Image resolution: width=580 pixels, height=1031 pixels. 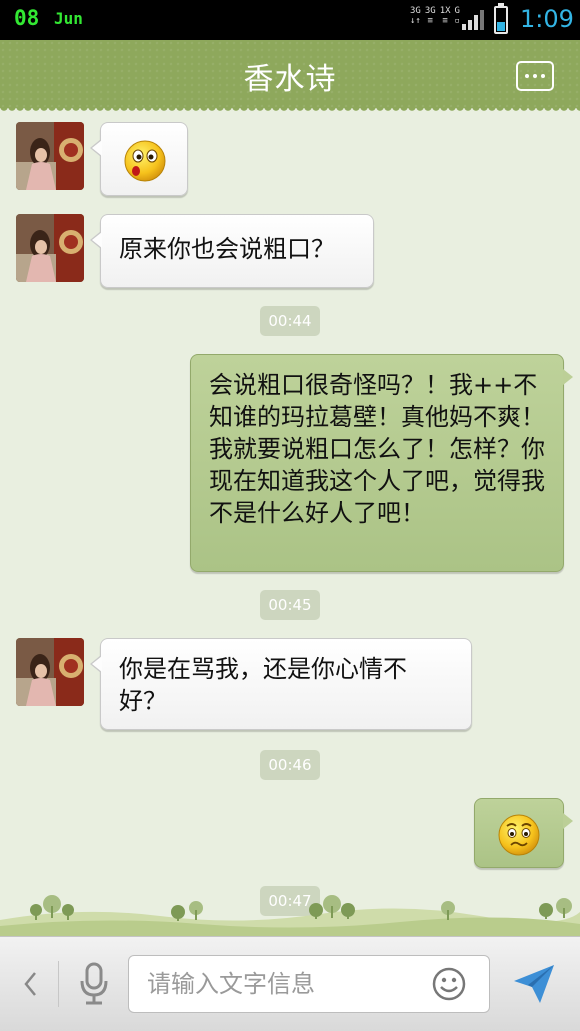 What do you see at coordinates (501, 26) in the screenshot?
I see `battery-level` at bounding box center [501, 26].